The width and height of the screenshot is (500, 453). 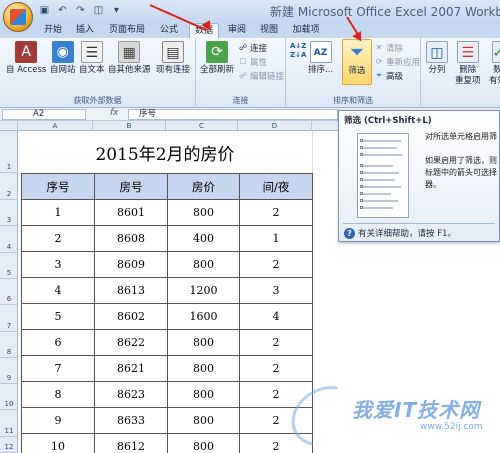 I want to click on row-header: 4, so click(x=9, y=239).